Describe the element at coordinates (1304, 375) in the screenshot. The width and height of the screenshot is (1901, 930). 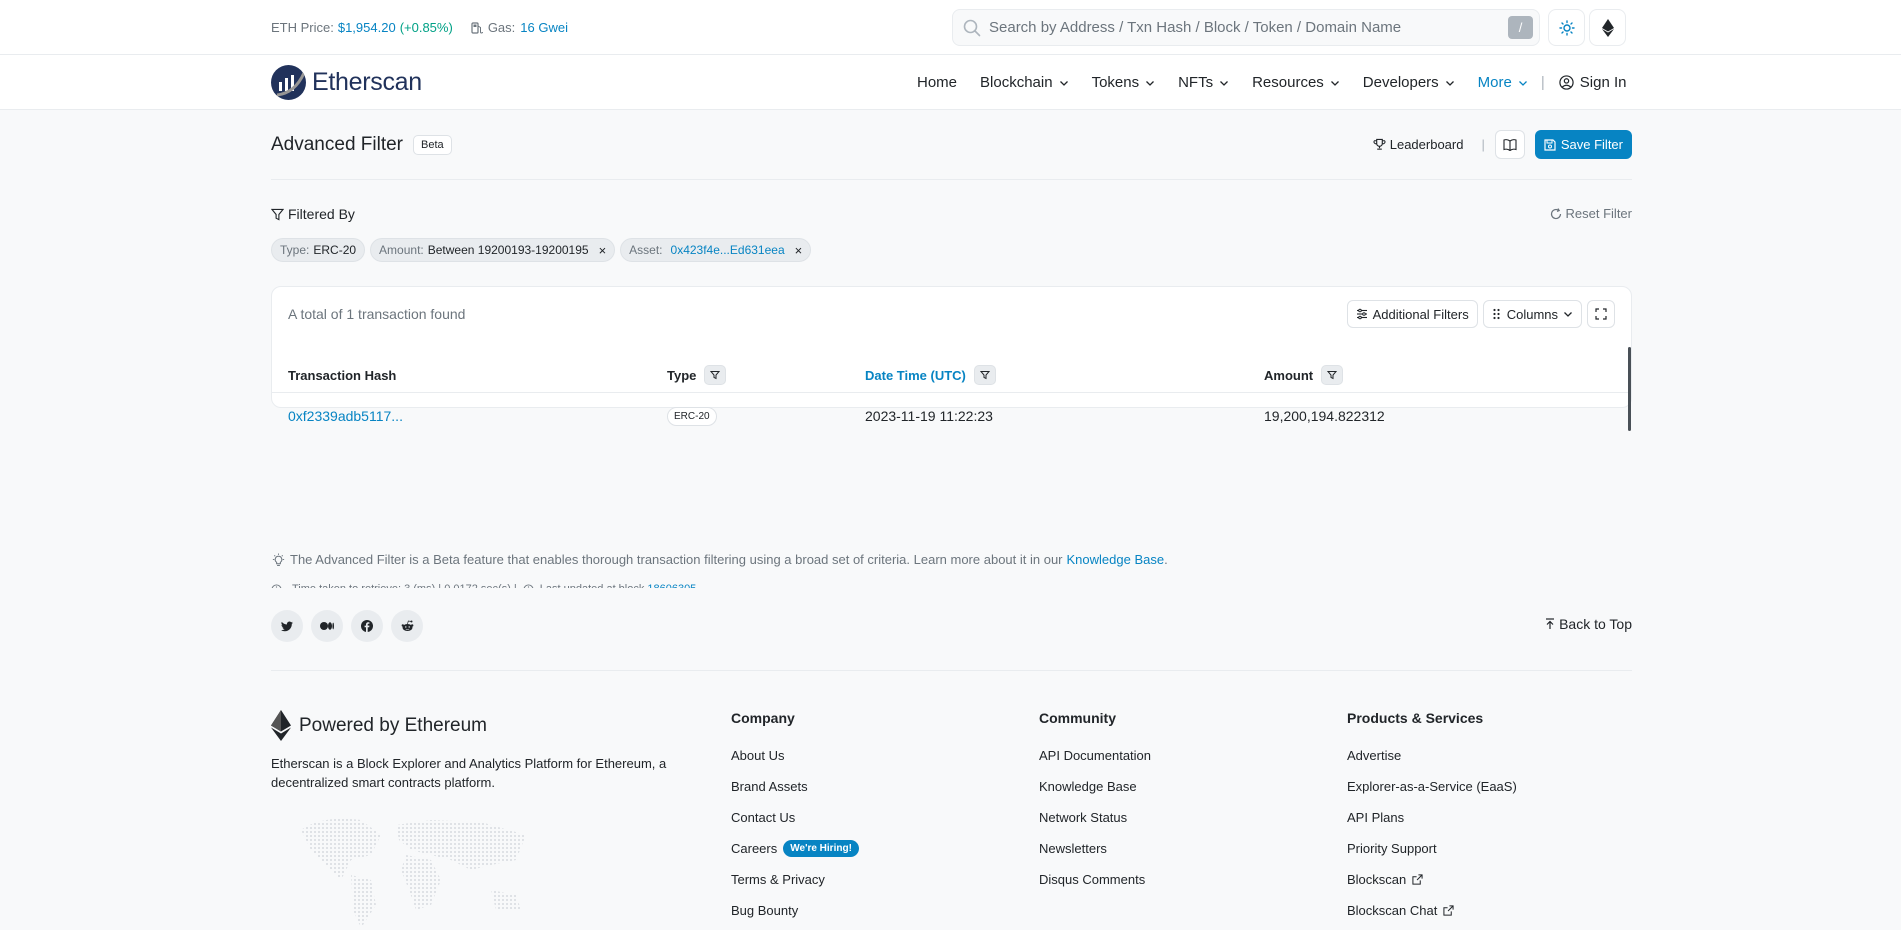
I see `column-header-amount: Amount` at that location.